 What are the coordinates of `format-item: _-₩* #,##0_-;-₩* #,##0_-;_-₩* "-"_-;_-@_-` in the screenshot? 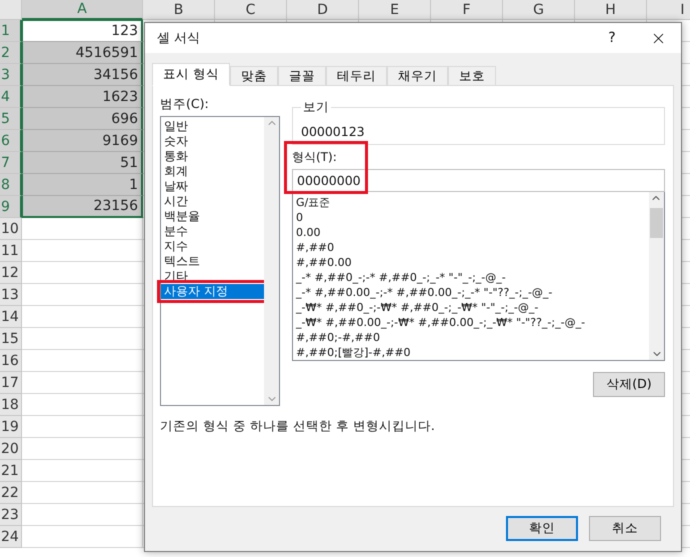 It's located at (472, 307).